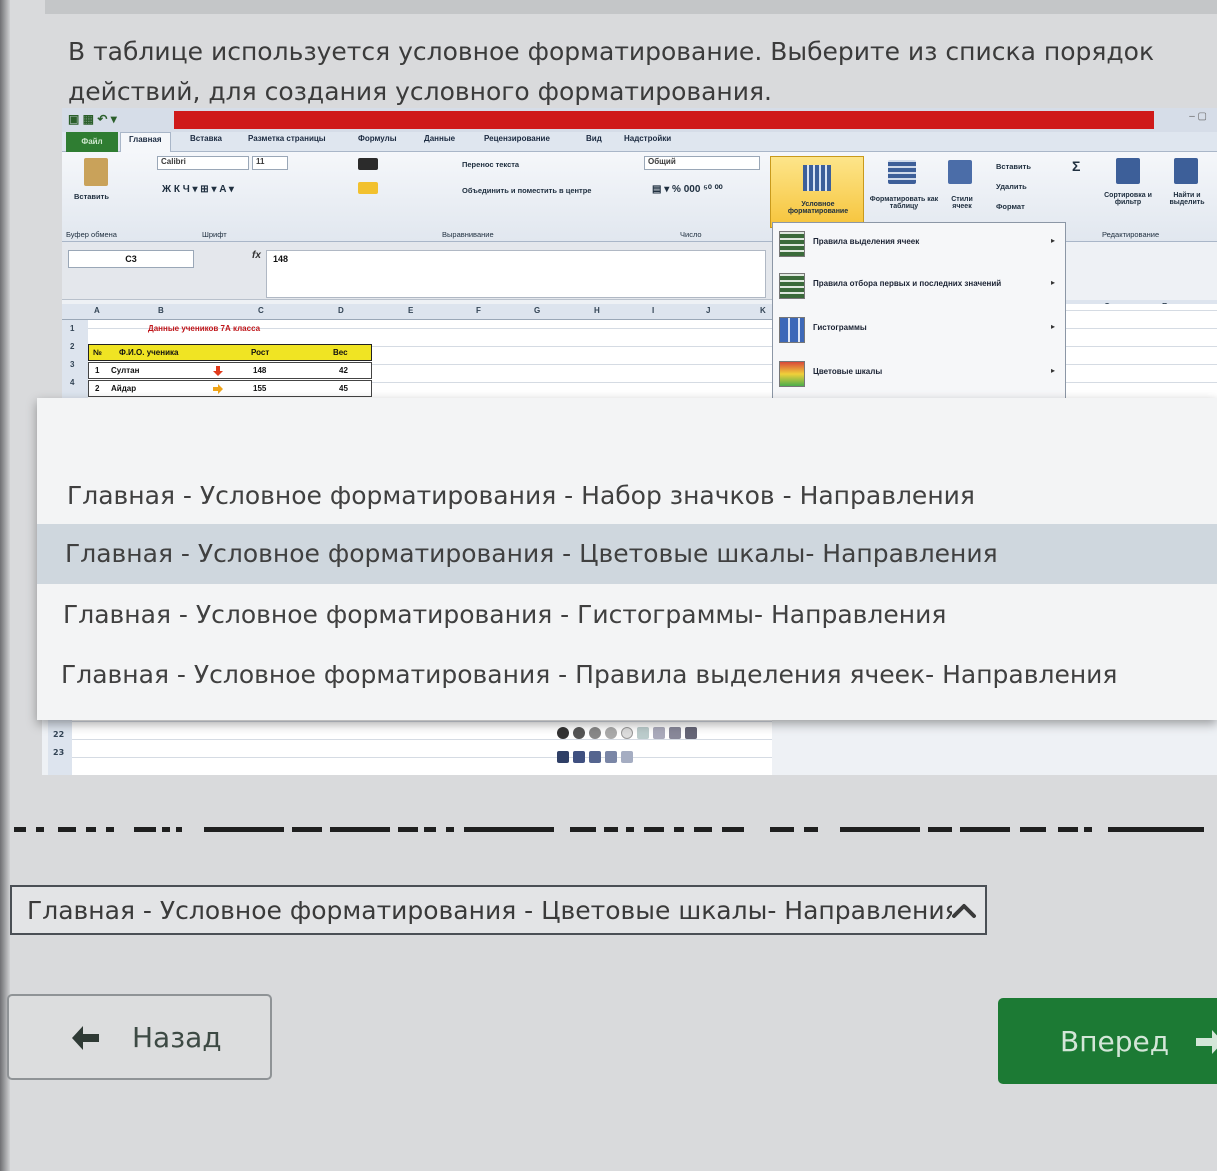 Image resolution: width=1217 pixels, height=1171 pixels. I want to click on arrow-right-icon, so click(1206, 1042).